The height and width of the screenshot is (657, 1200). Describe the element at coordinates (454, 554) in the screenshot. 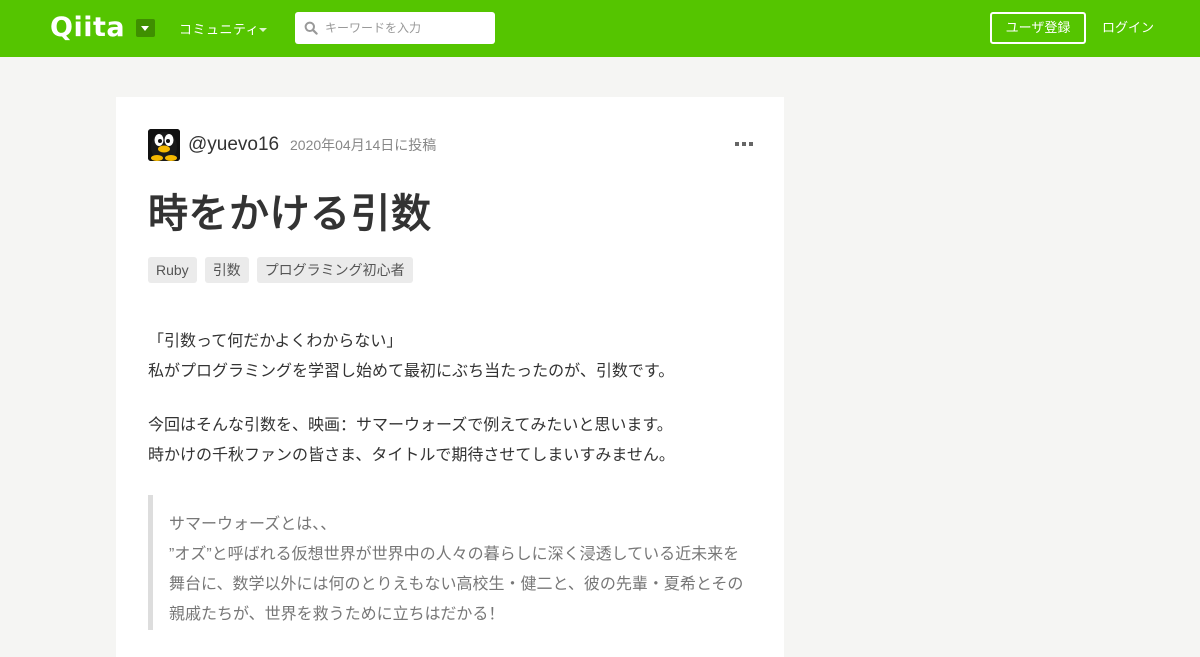

I see `quote-line: ”オズ”と呼ばれる仮想世界が世界中の人々の暮らしに深く浸透している近未来を` at that location.